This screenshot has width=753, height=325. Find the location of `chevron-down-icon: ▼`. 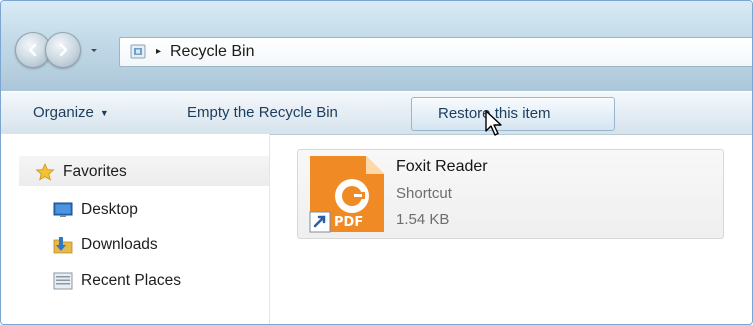

chevron-down-icon: ▼ is located at coordinates (104, 113).